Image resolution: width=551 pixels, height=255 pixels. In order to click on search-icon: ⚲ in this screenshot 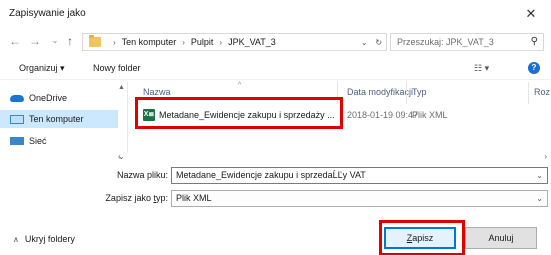, I will do `click(534, 42)`.